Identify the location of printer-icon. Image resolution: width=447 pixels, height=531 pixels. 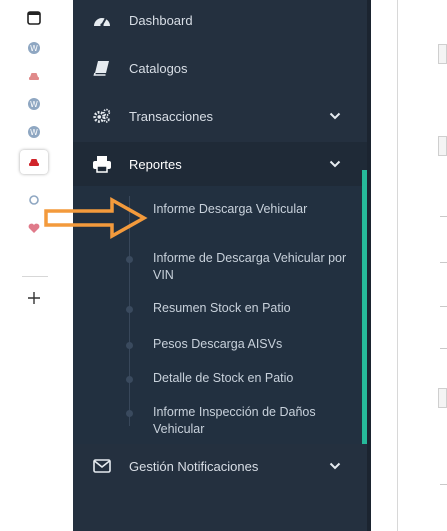
(102, 164).